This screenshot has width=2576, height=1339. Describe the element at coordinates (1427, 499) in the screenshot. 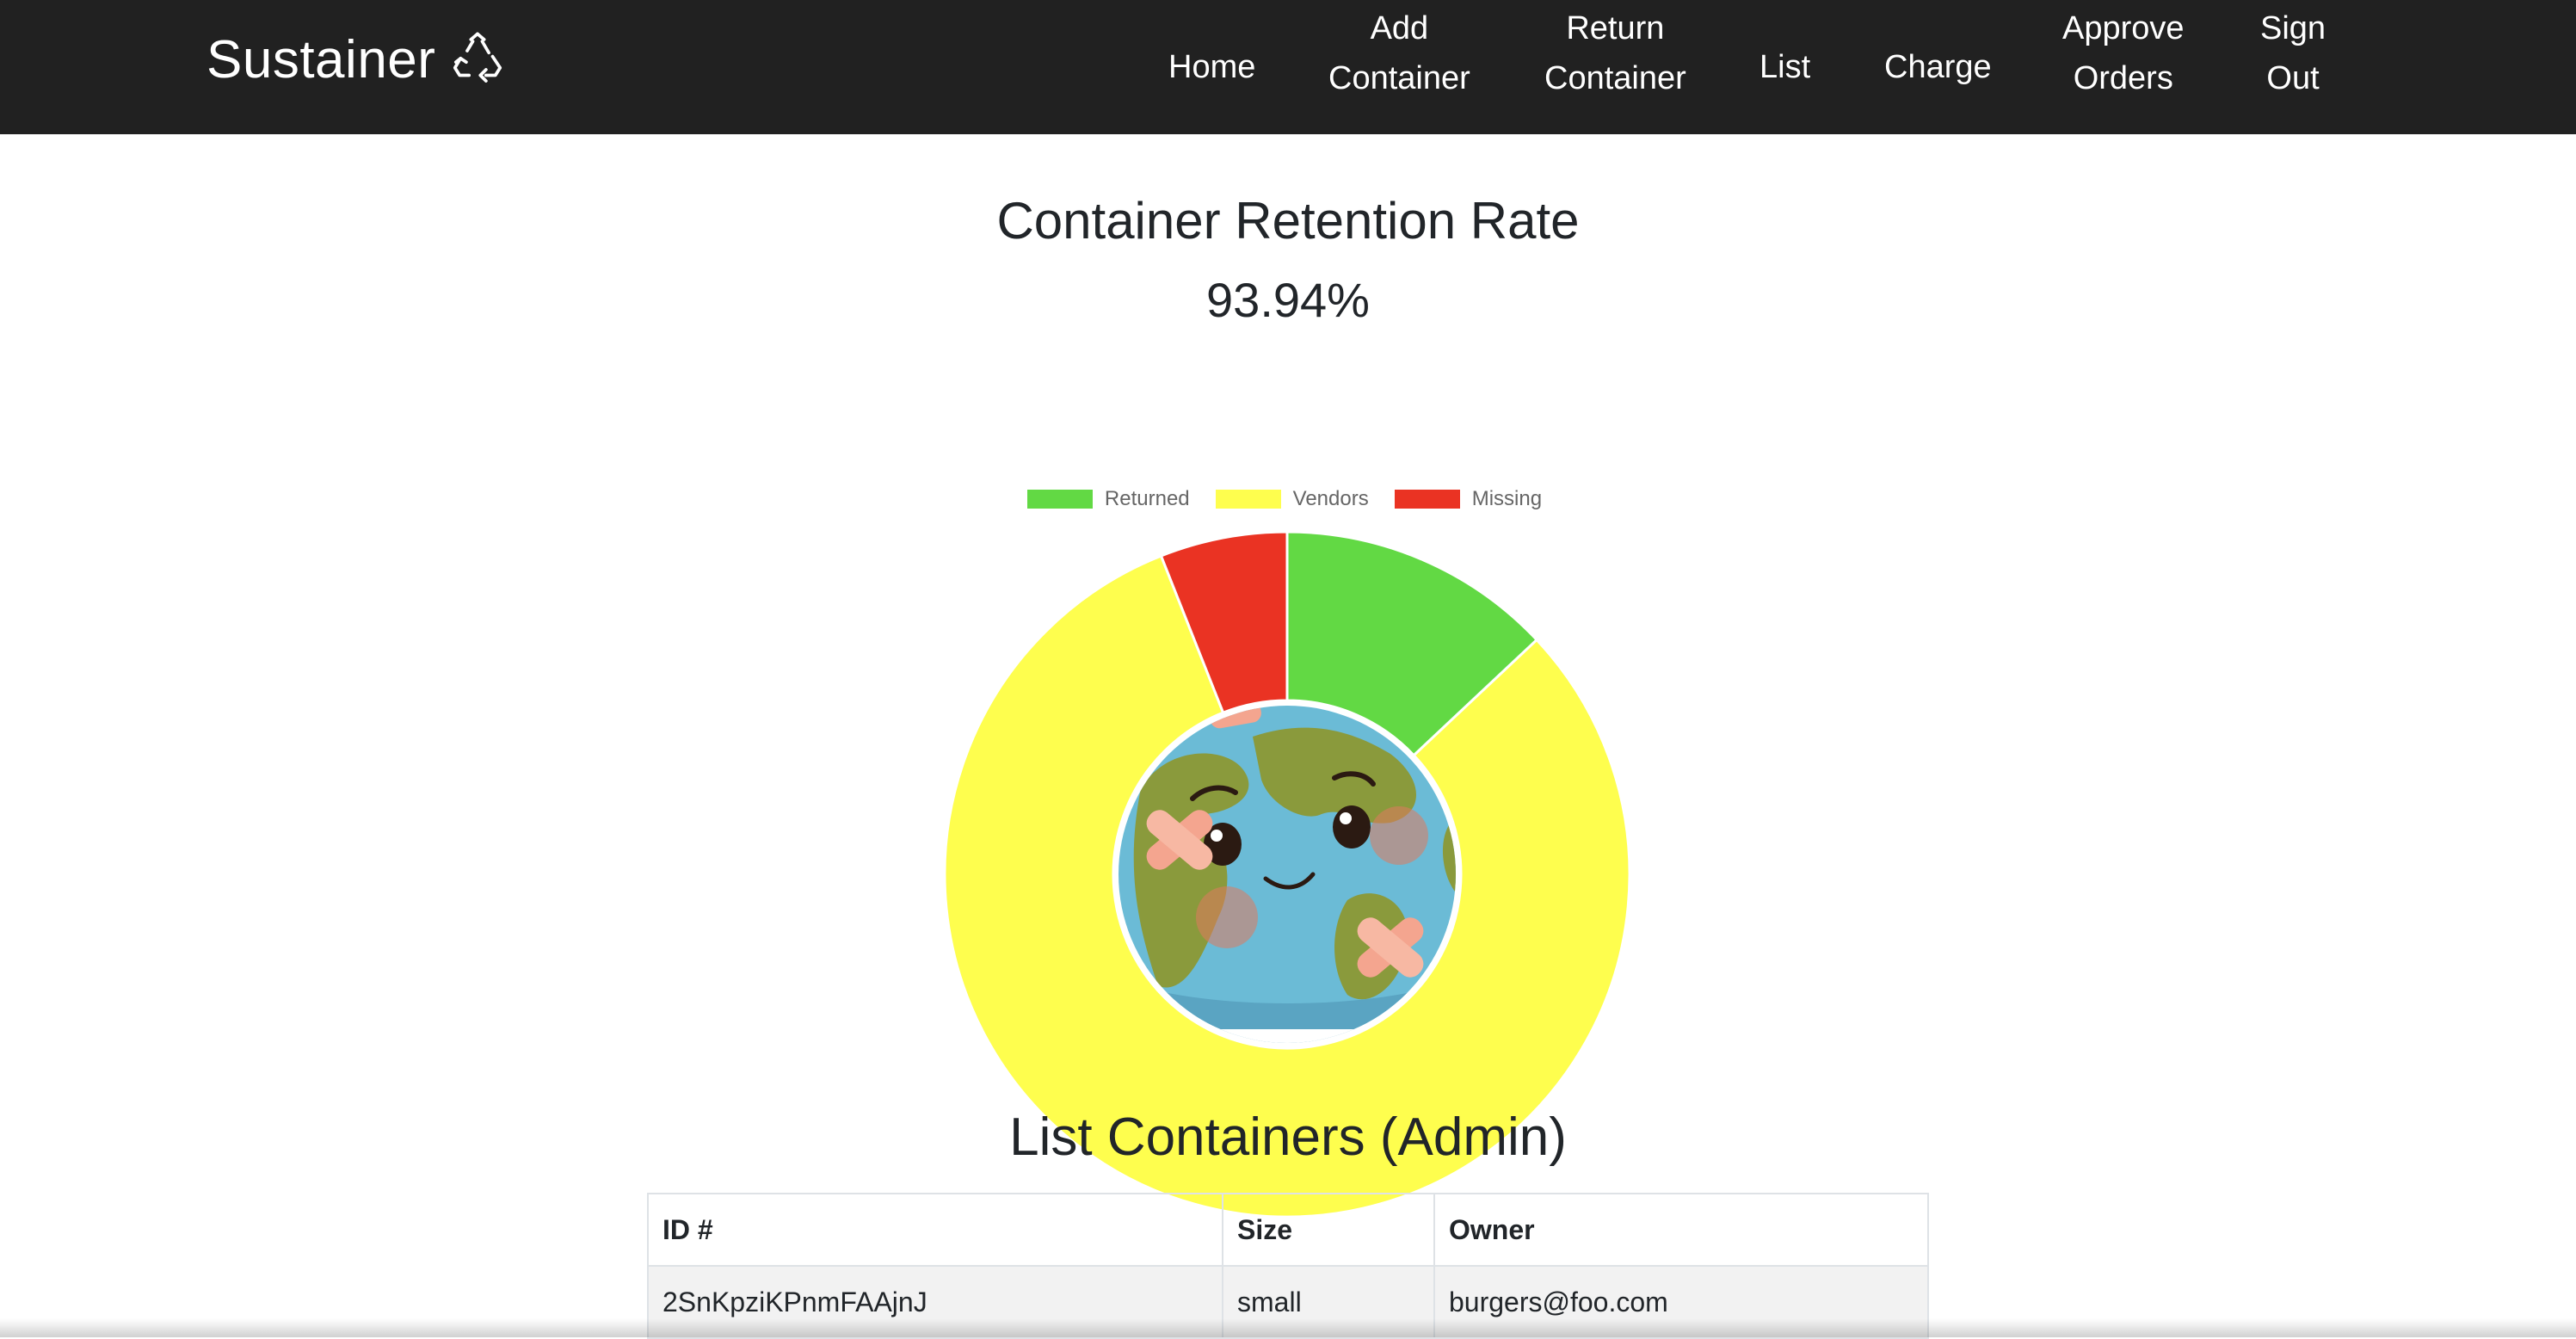

I see `legend-swatch-missing` at that location.